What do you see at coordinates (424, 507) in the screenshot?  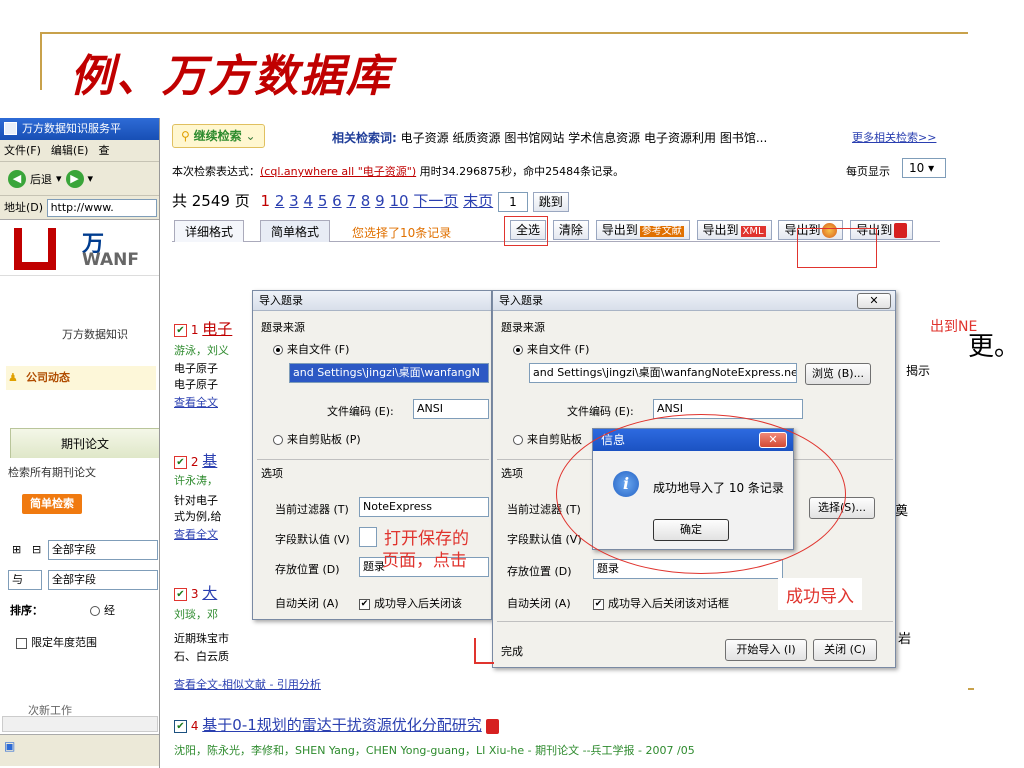 I see `filter-select: NoteExpress` at bounding box center [424, 507].